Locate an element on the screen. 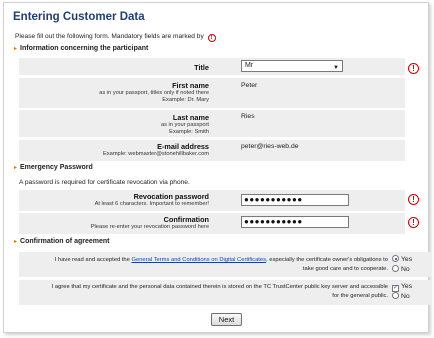  agreement-terms-pre: I have read and accepted the is located at coordinates (92, 260).